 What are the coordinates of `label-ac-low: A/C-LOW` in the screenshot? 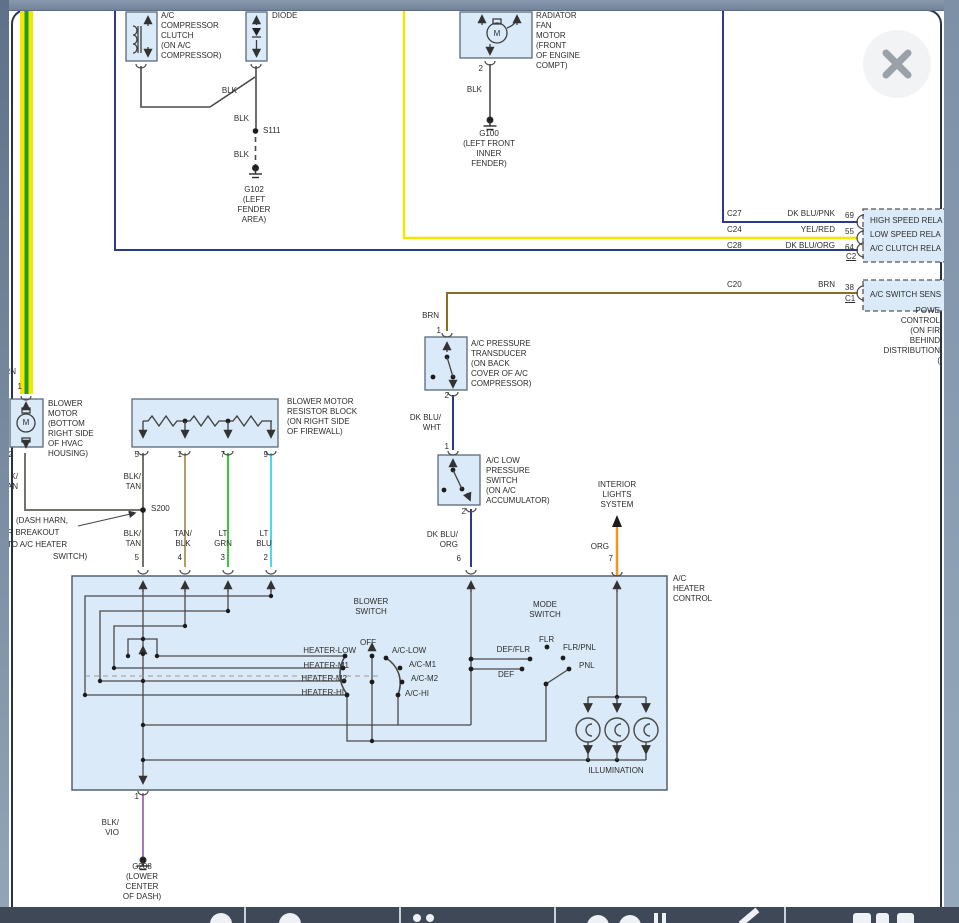 It's located at (409, 650).